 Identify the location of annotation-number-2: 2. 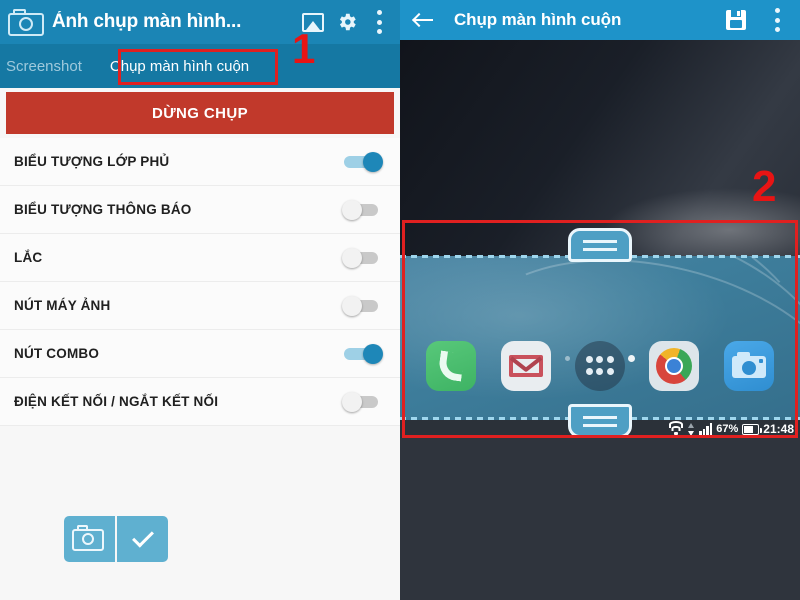
(764, 186).